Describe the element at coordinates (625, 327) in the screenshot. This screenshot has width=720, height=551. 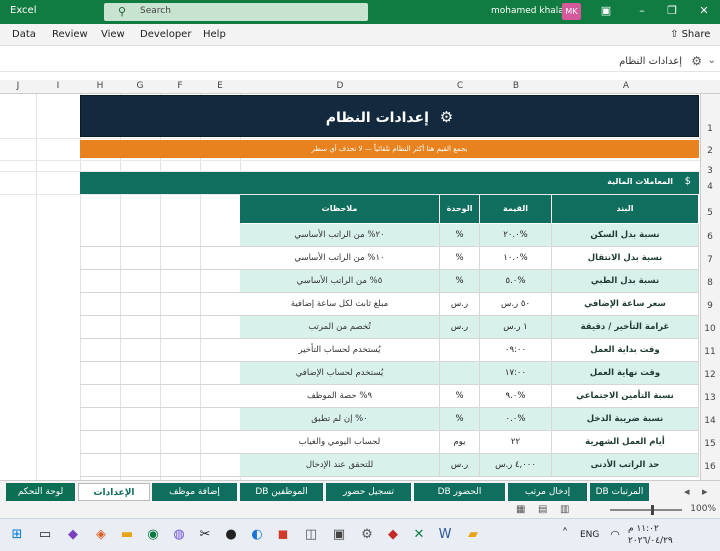
I see `cell-item: غرامة التأخير / دقيقة` at that location.